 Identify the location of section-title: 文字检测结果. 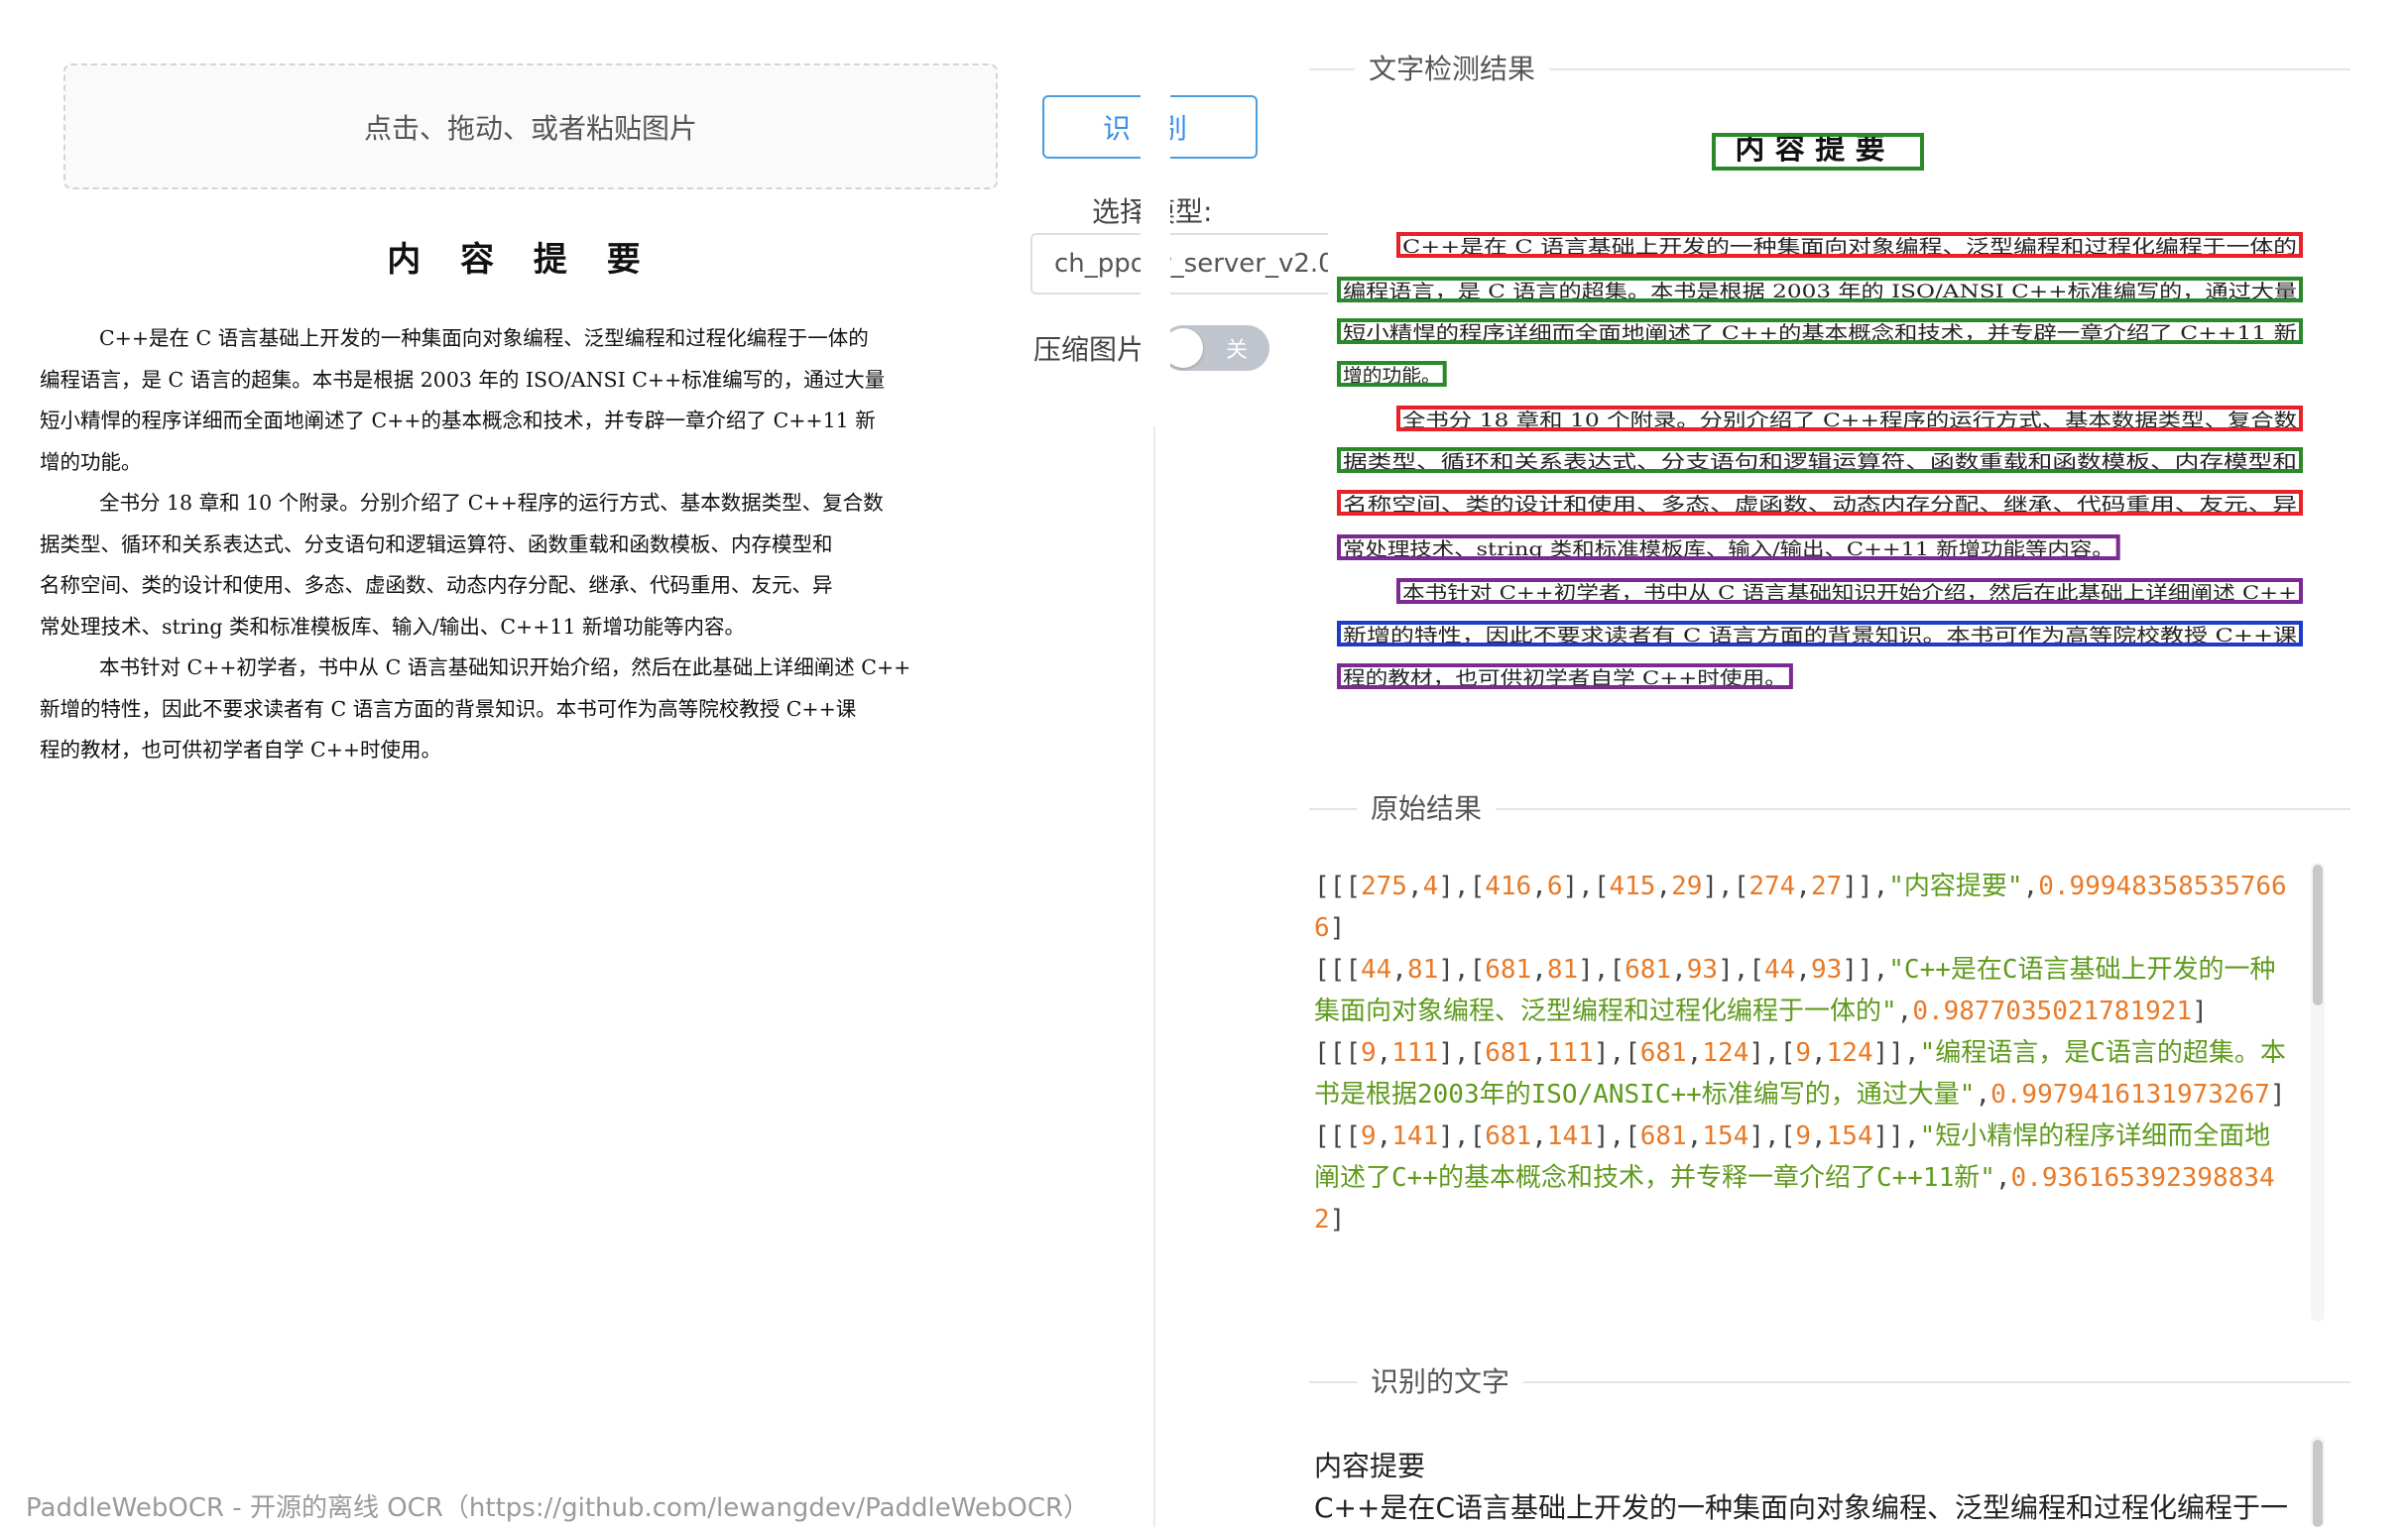
(1453, 69).